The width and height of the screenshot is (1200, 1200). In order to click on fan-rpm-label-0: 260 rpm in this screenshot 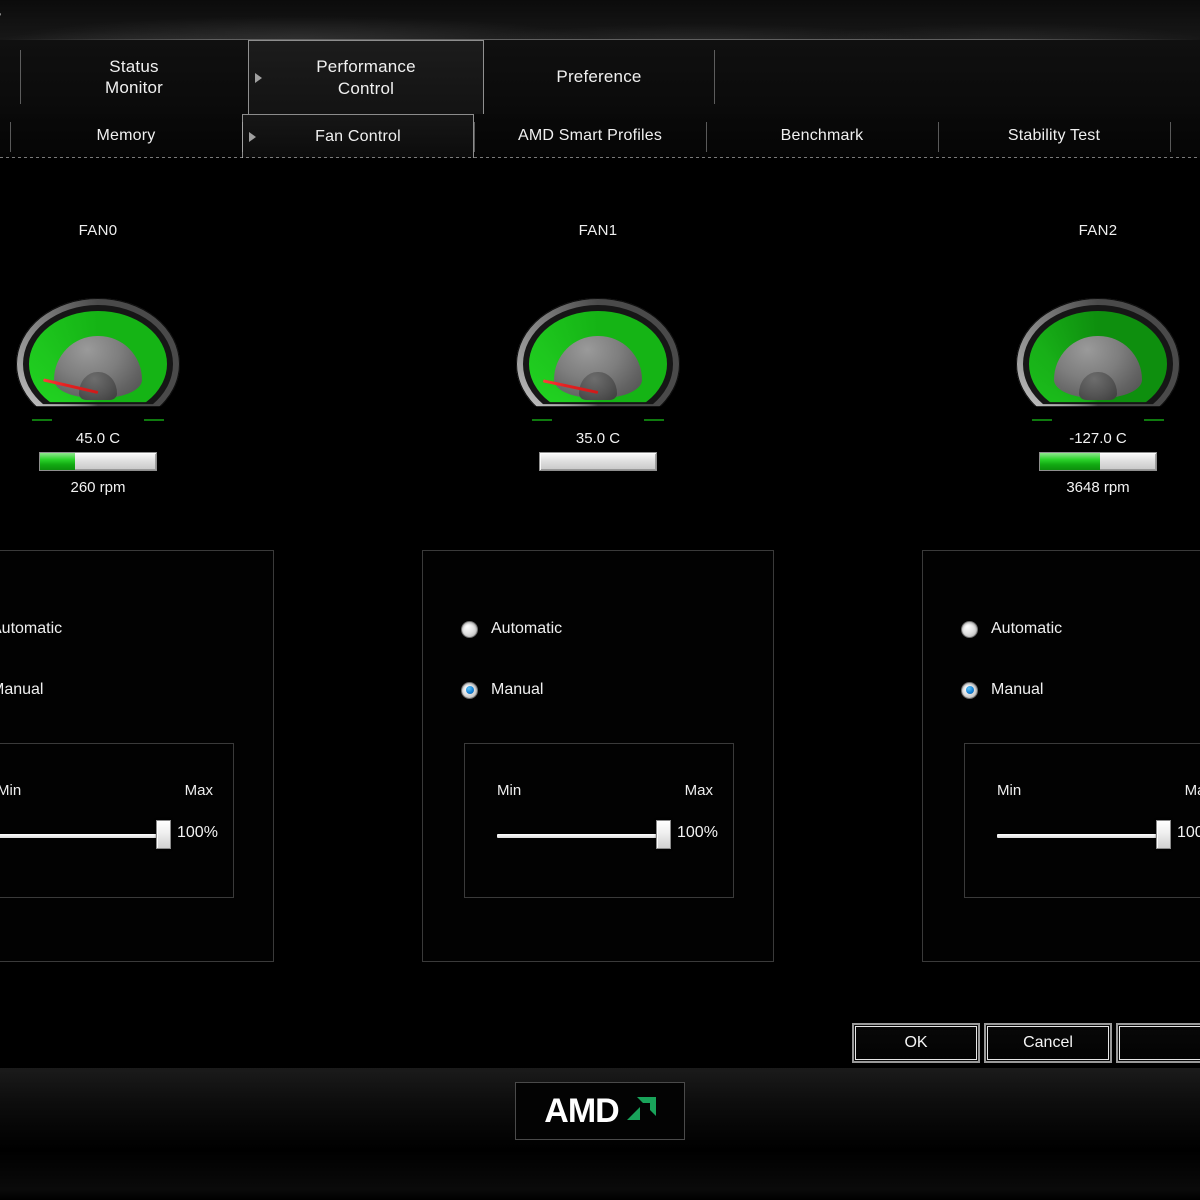, I will do `click(98, 487)`.